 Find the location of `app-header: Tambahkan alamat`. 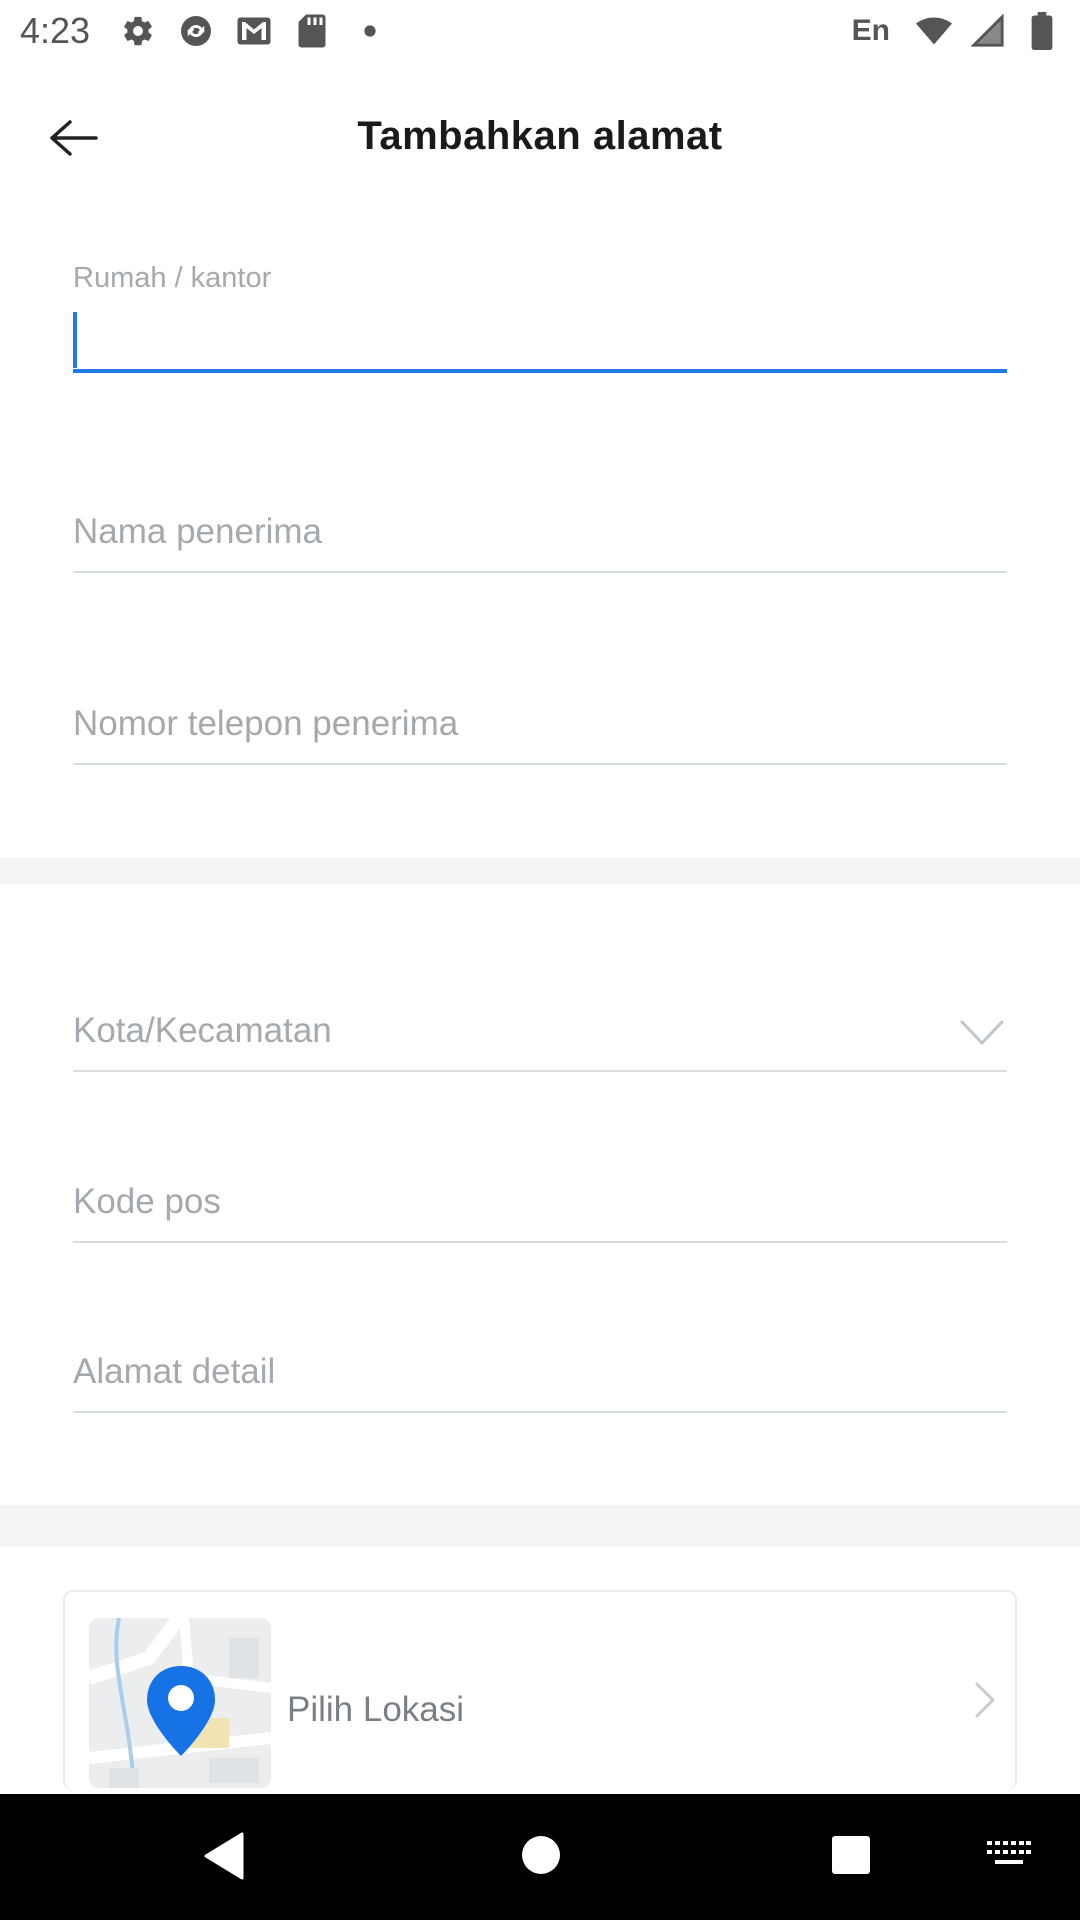

app-header: Tambahkan alamat is located at coordinates (540, 138).